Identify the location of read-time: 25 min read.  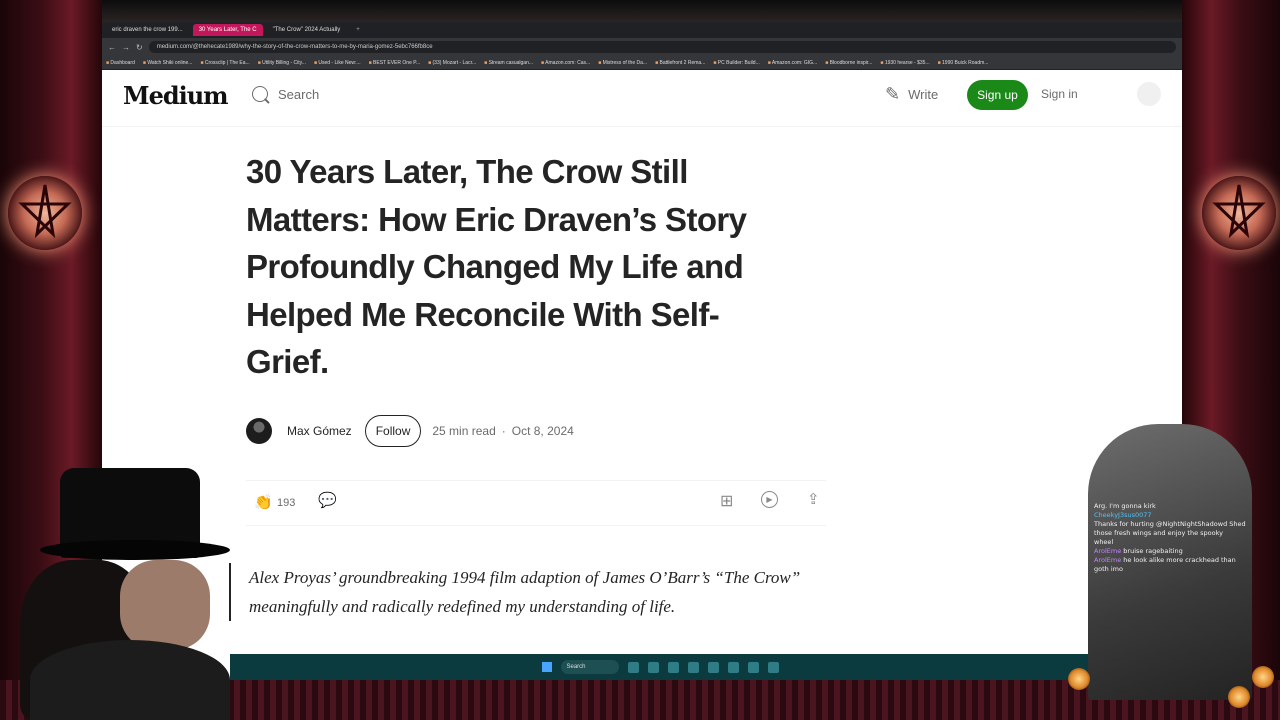
(464, 431).